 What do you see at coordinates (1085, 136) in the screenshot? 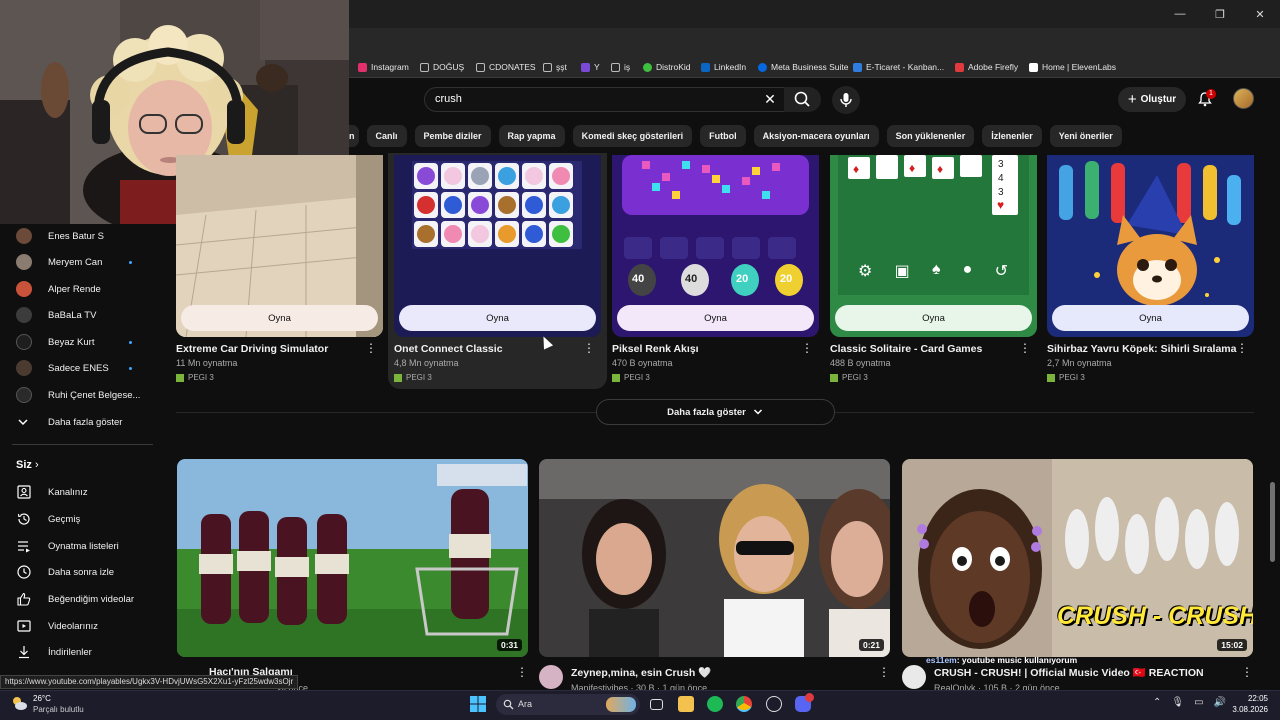
I see `chip: Yeni öneriler` at bounding box center [1085, 136].